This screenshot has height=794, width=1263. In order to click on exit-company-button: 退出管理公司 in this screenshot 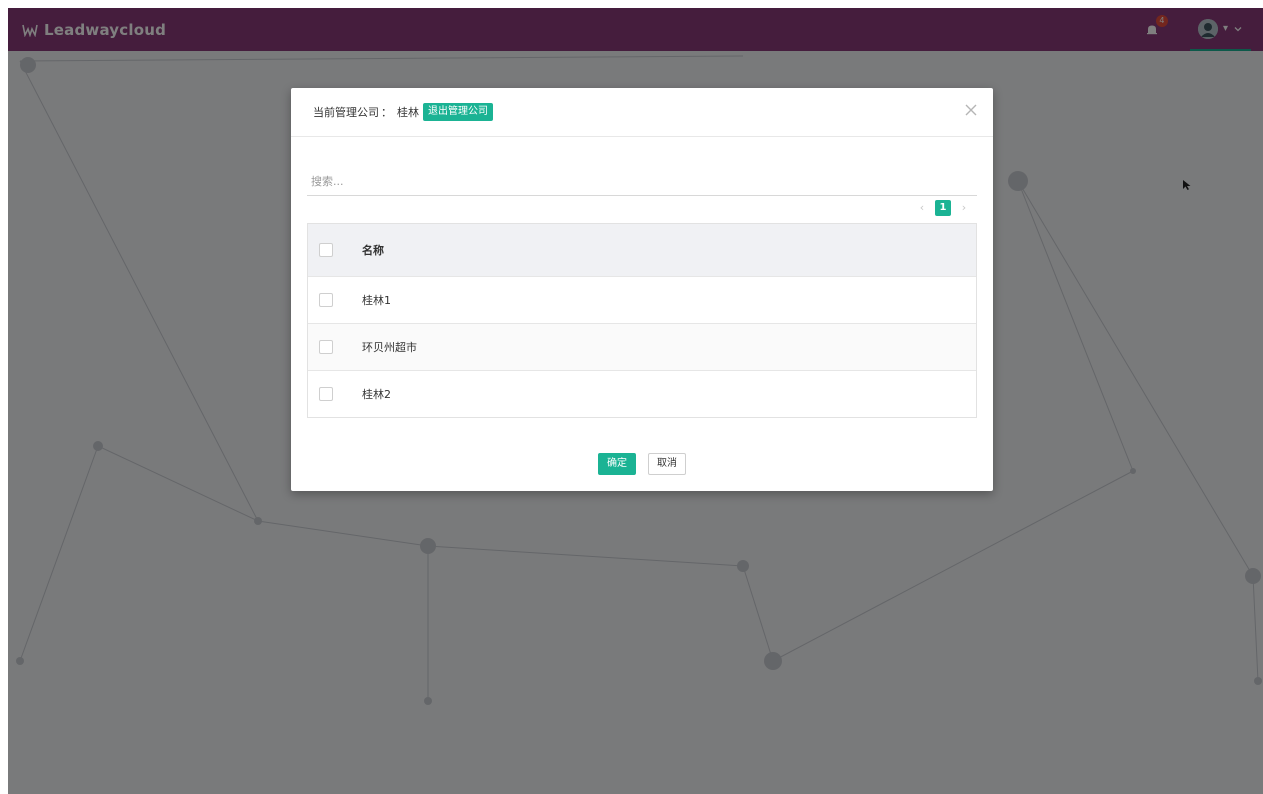, I will do `click(458, 112)`.